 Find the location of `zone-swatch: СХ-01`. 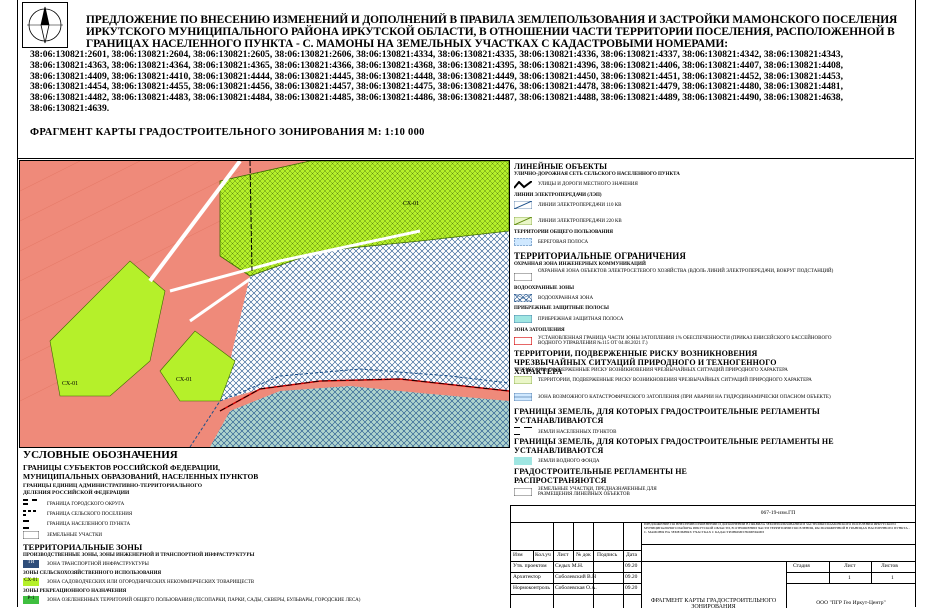

zone-swatch: СХ-01 is located at coordinates (31, 582).